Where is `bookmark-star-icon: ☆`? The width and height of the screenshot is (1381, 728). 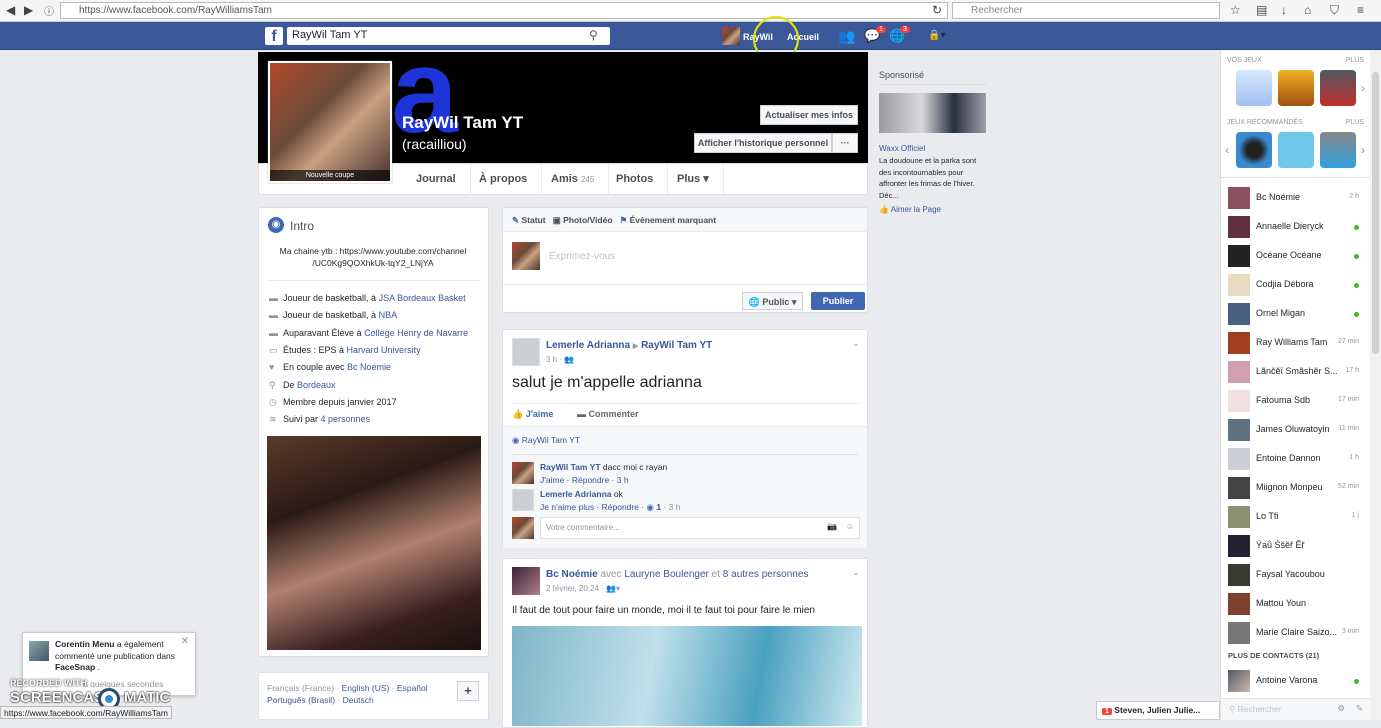 bookmark-star-icon: ☆ is located at coordinates (1235, 10).